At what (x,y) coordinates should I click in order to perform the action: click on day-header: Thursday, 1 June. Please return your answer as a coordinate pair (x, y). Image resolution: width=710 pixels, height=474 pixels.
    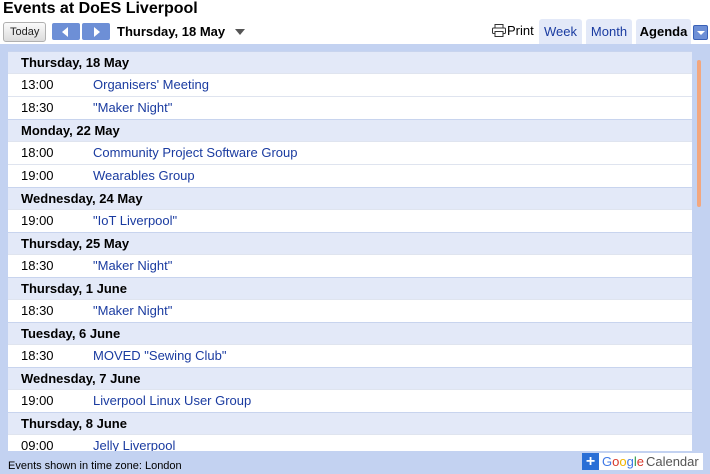
    Looking at the image, I should click on (350, 288).